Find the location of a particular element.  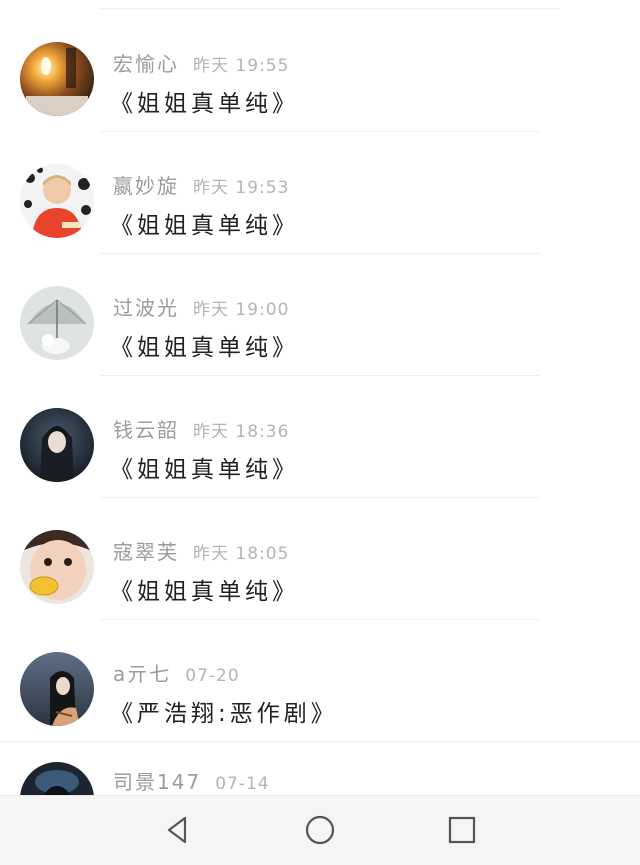

timestamp: 昨天 19:00 is located at coordinates (241, 310).